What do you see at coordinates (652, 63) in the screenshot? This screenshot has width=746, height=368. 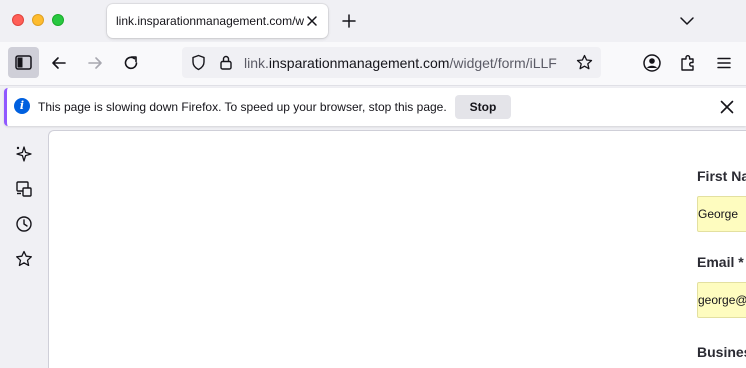 I see `account-icon` at bounding box center [652, 63].